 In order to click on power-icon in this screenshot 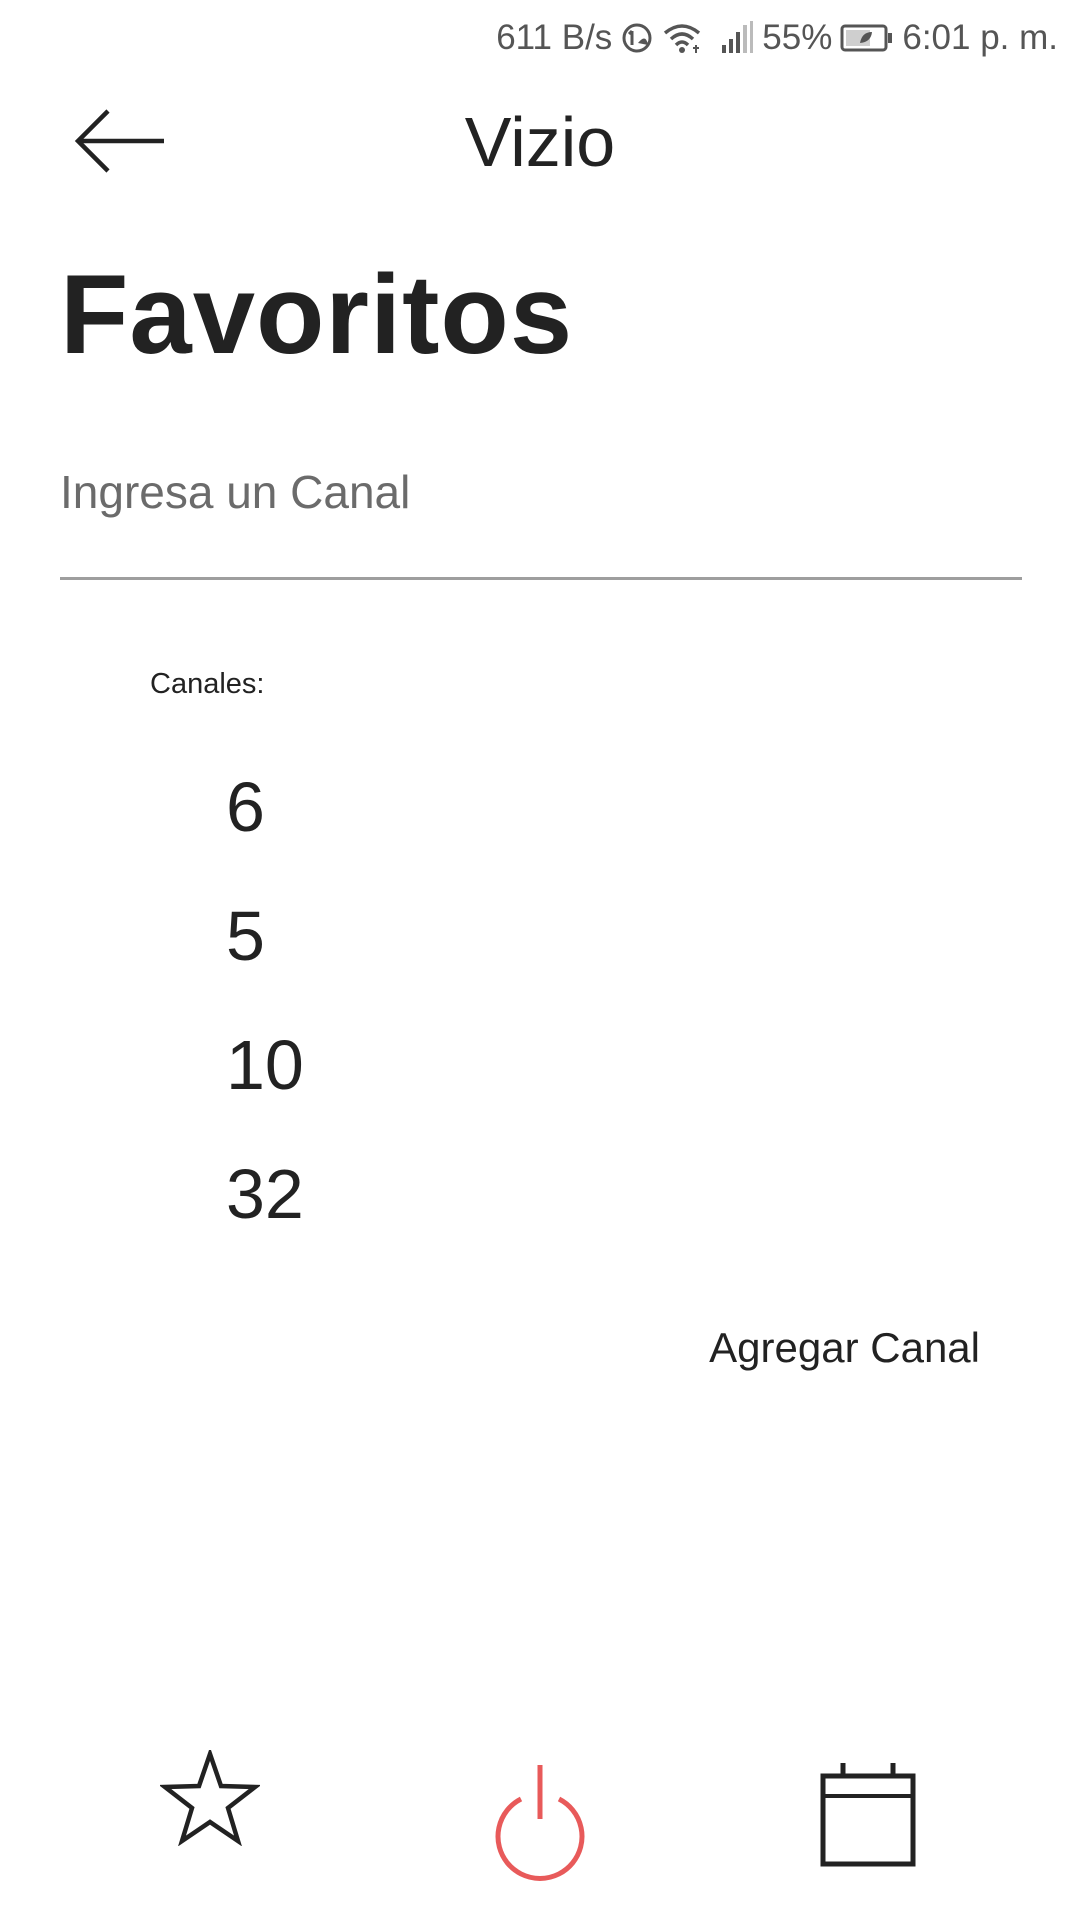, I will do `click(540, 1823)`.